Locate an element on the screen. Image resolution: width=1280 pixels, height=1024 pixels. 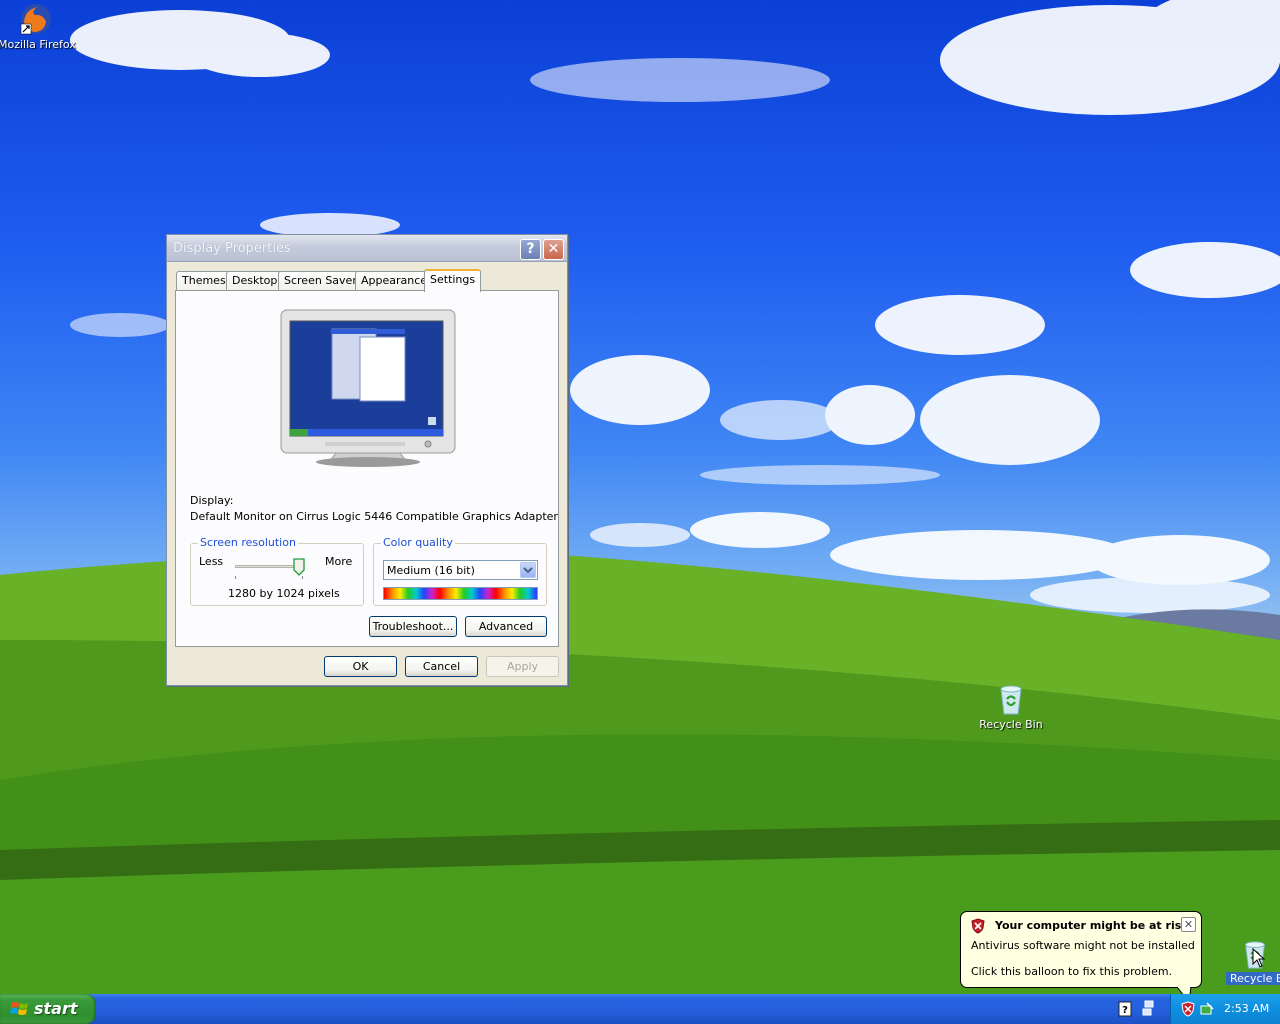
ok-button: OK is located at coordinates (360, 666).